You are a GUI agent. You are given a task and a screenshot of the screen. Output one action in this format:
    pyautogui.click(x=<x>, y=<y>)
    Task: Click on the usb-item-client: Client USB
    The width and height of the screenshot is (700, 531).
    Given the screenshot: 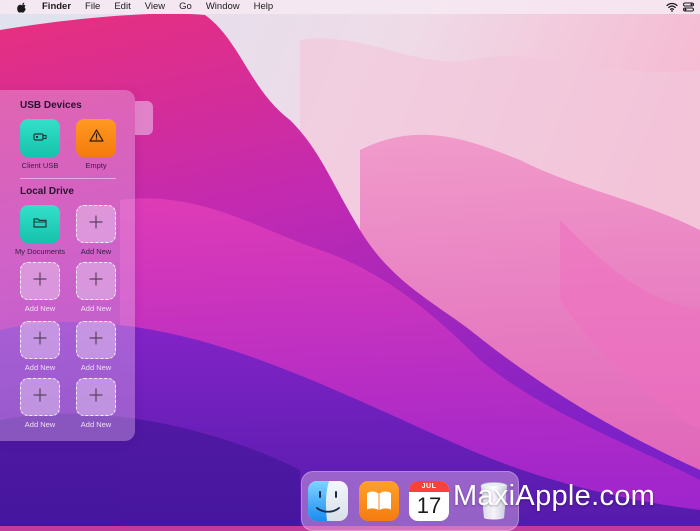 What is the action you would take?
    pyautogui.click(x=40, y=144)
    